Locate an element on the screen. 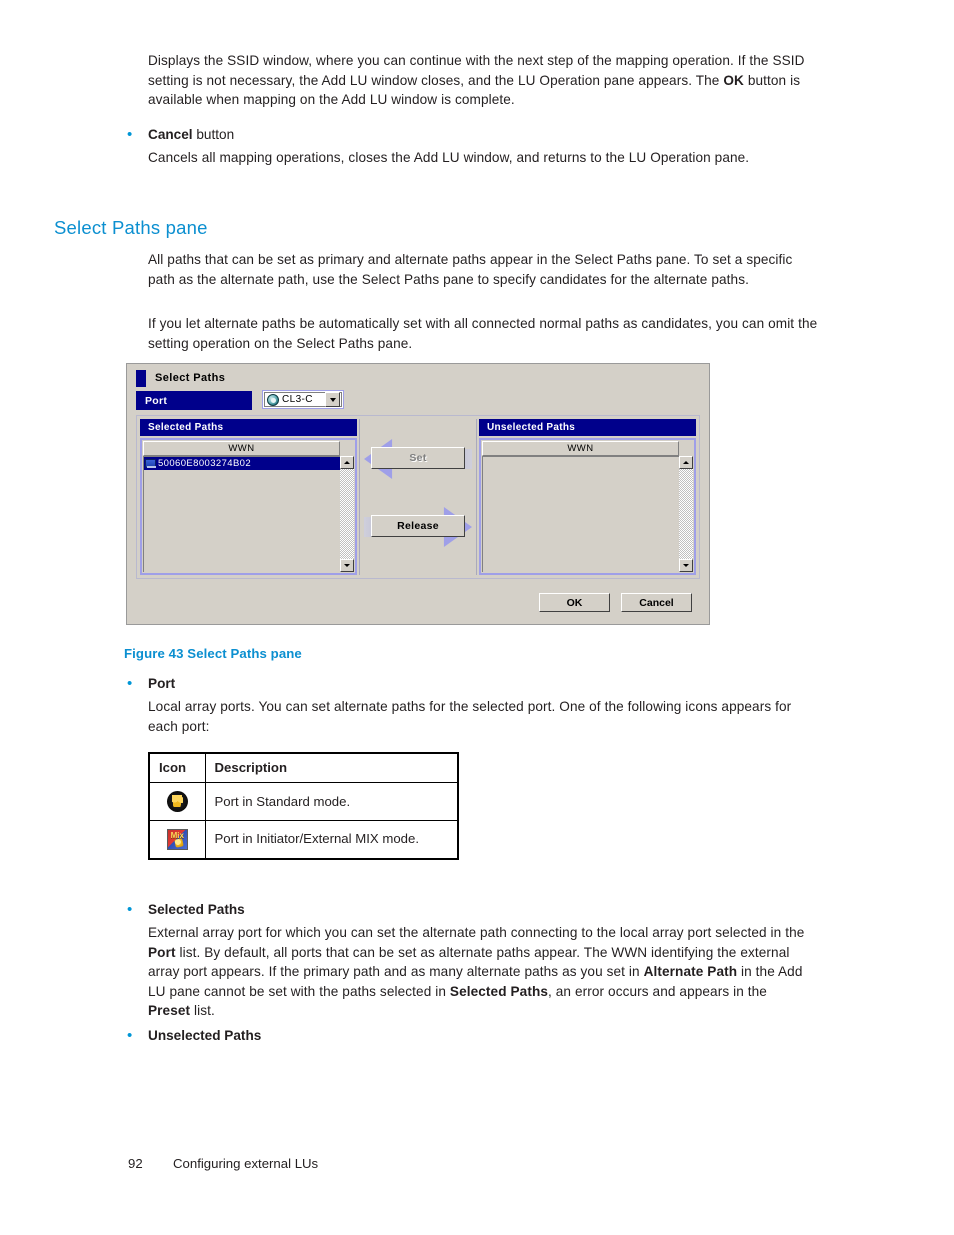 The height and width of the screenshot is (1235, 954). sp-bold-preset: Preset is located at coordinates (169, 1011).